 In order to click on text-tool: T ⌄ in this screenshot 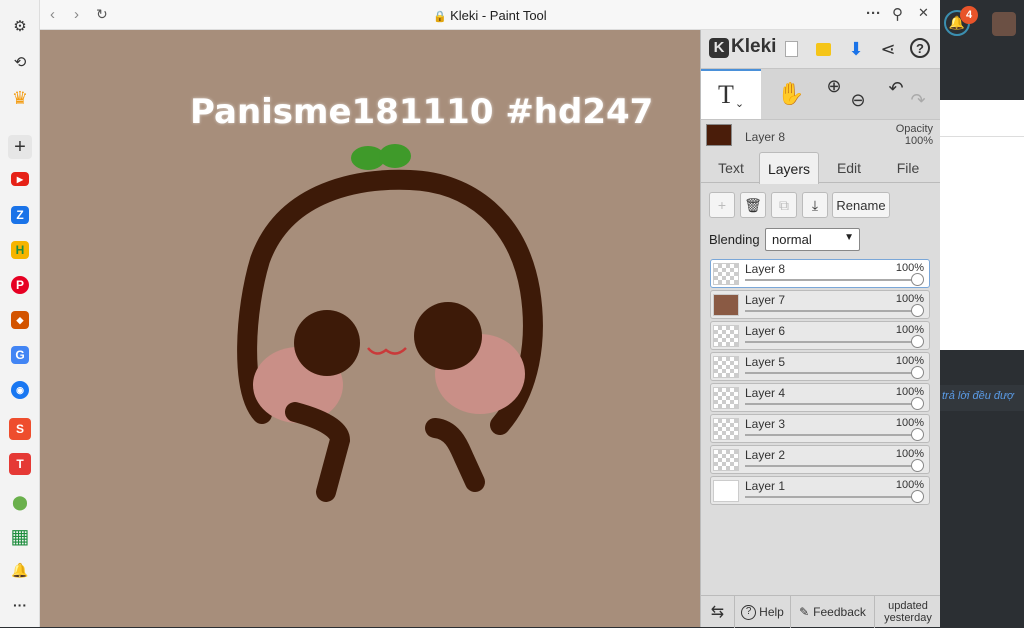, I will do `click(731, 94)`.